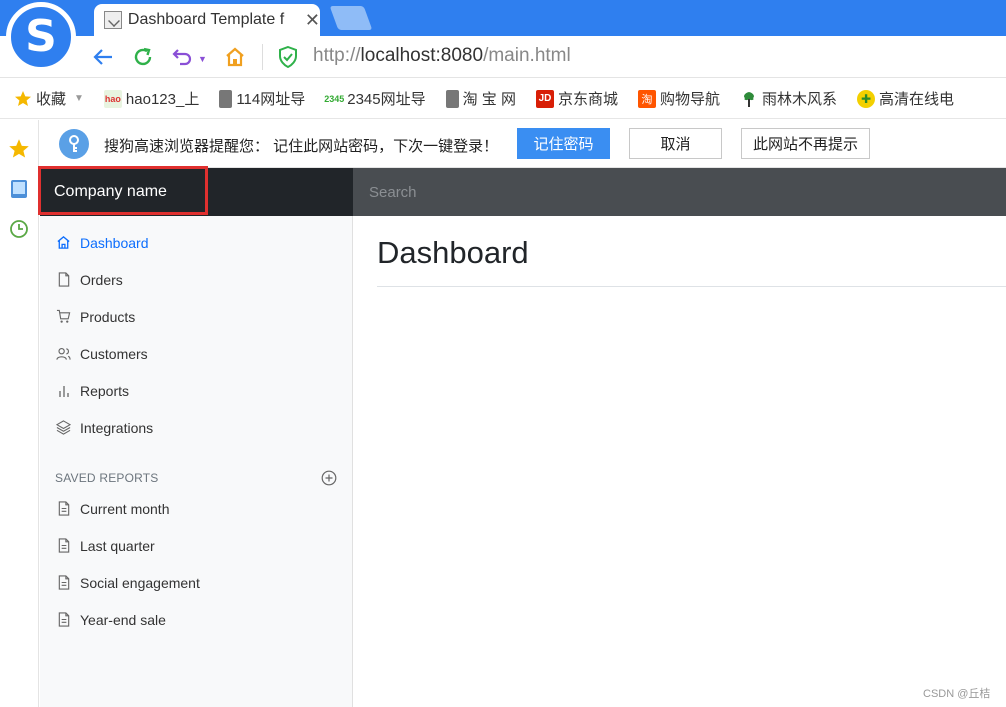  I want to click on bar-chart-icon, so click(63, 390).